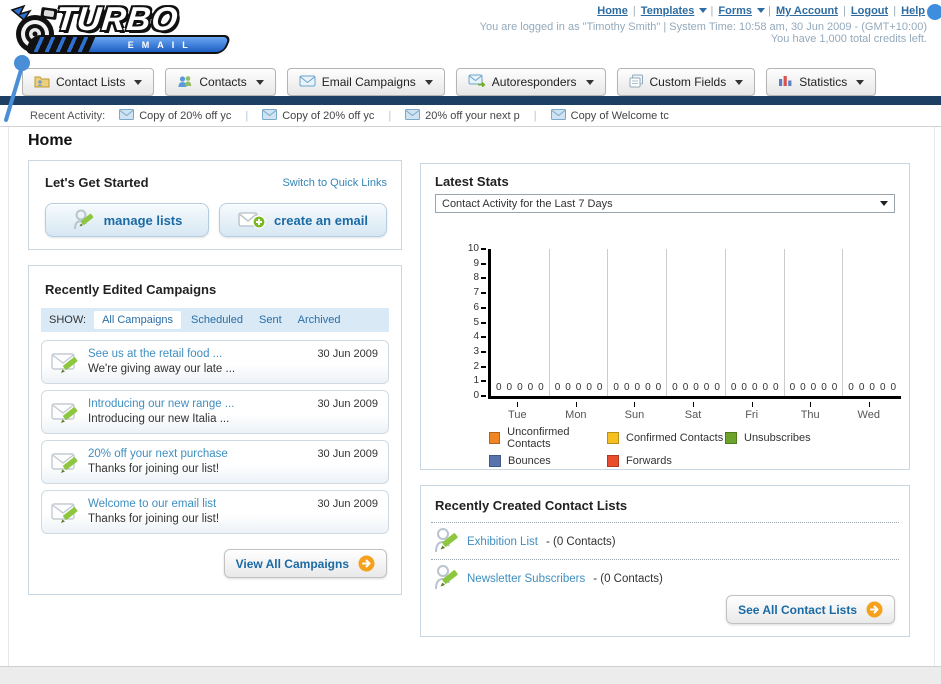 The height and width of the screenshot is (684, 941). I want to click on latest-stats-title: Latest Stats, so click(472, 181).